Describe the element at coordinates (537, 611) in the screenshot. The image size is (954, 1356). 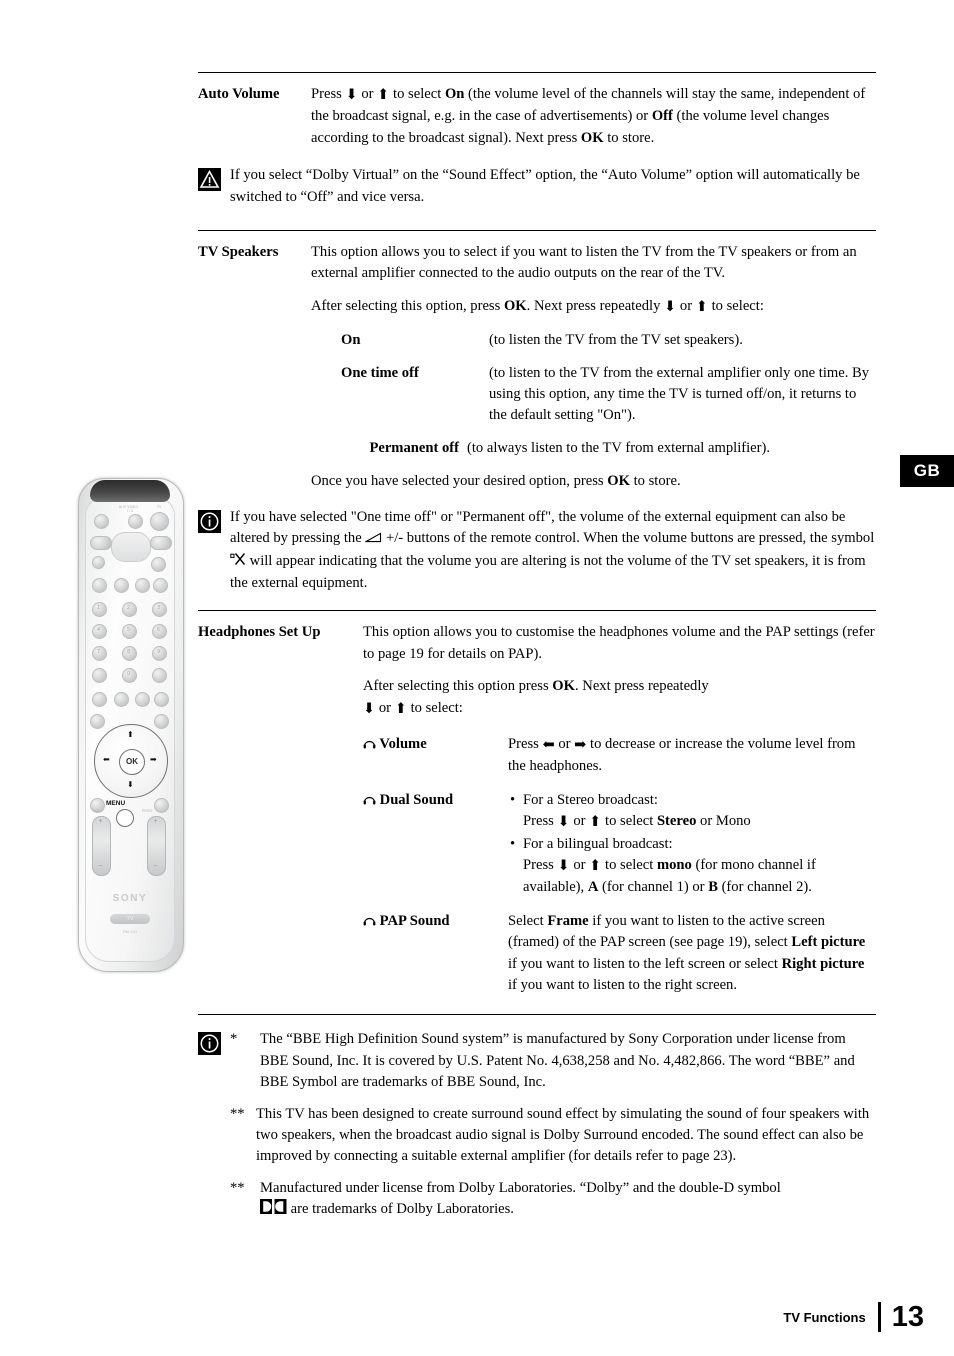
I see `section-divider-headphones` at that location.